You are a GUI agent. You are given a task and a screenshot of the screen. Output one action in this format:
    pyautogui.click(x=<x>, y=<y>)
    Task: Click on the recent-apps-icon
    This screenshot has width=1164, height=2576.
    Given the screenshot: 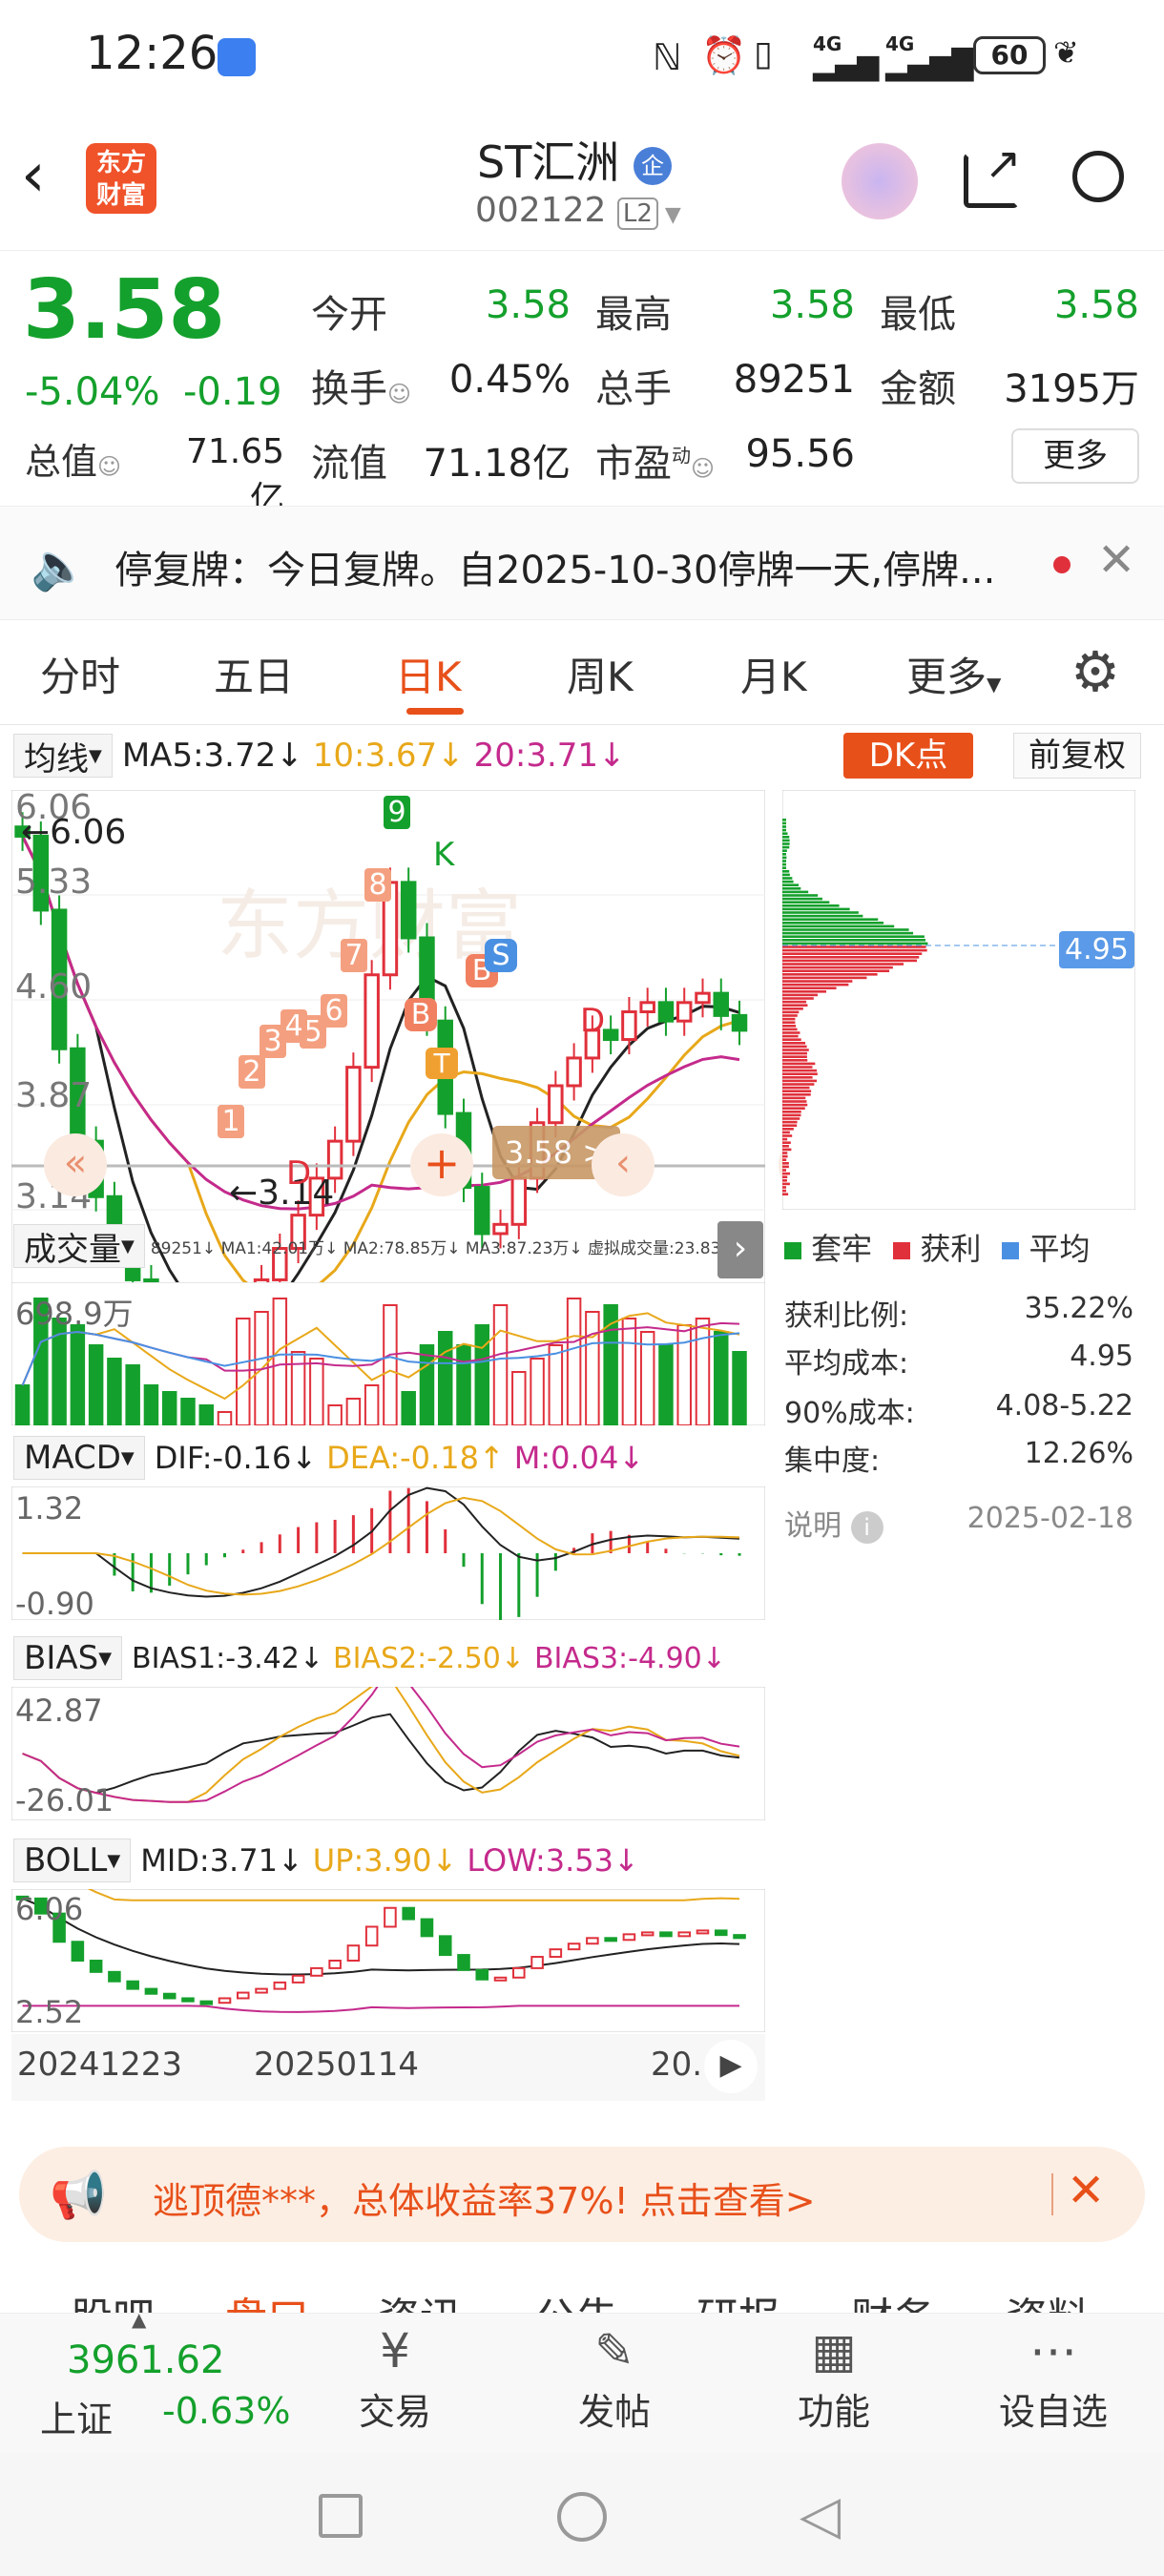 What is the action you would take?
    pyautogui.click(x=341, y=2516)
    